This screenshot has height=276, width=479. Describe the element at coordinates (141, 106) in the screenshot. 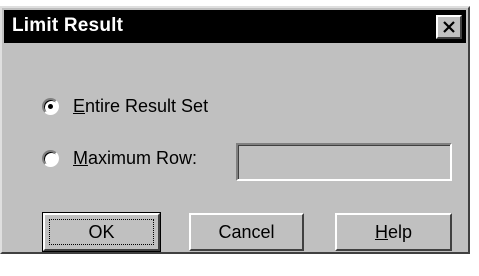

I see `radio-label-entire: Entire Result Set` at that location.